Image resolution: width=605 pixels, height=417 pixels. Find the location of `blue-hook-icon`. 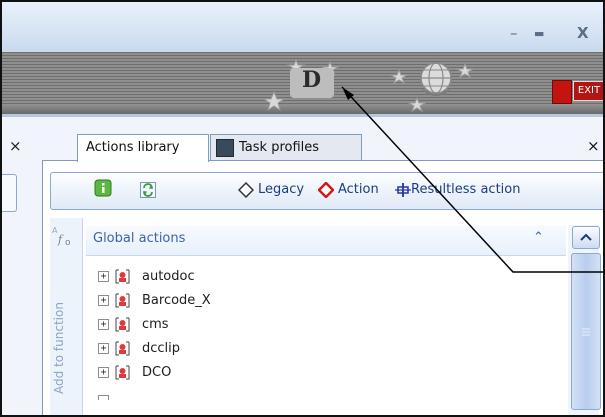

blue-hook-icon is located at coordinates (403, 190).